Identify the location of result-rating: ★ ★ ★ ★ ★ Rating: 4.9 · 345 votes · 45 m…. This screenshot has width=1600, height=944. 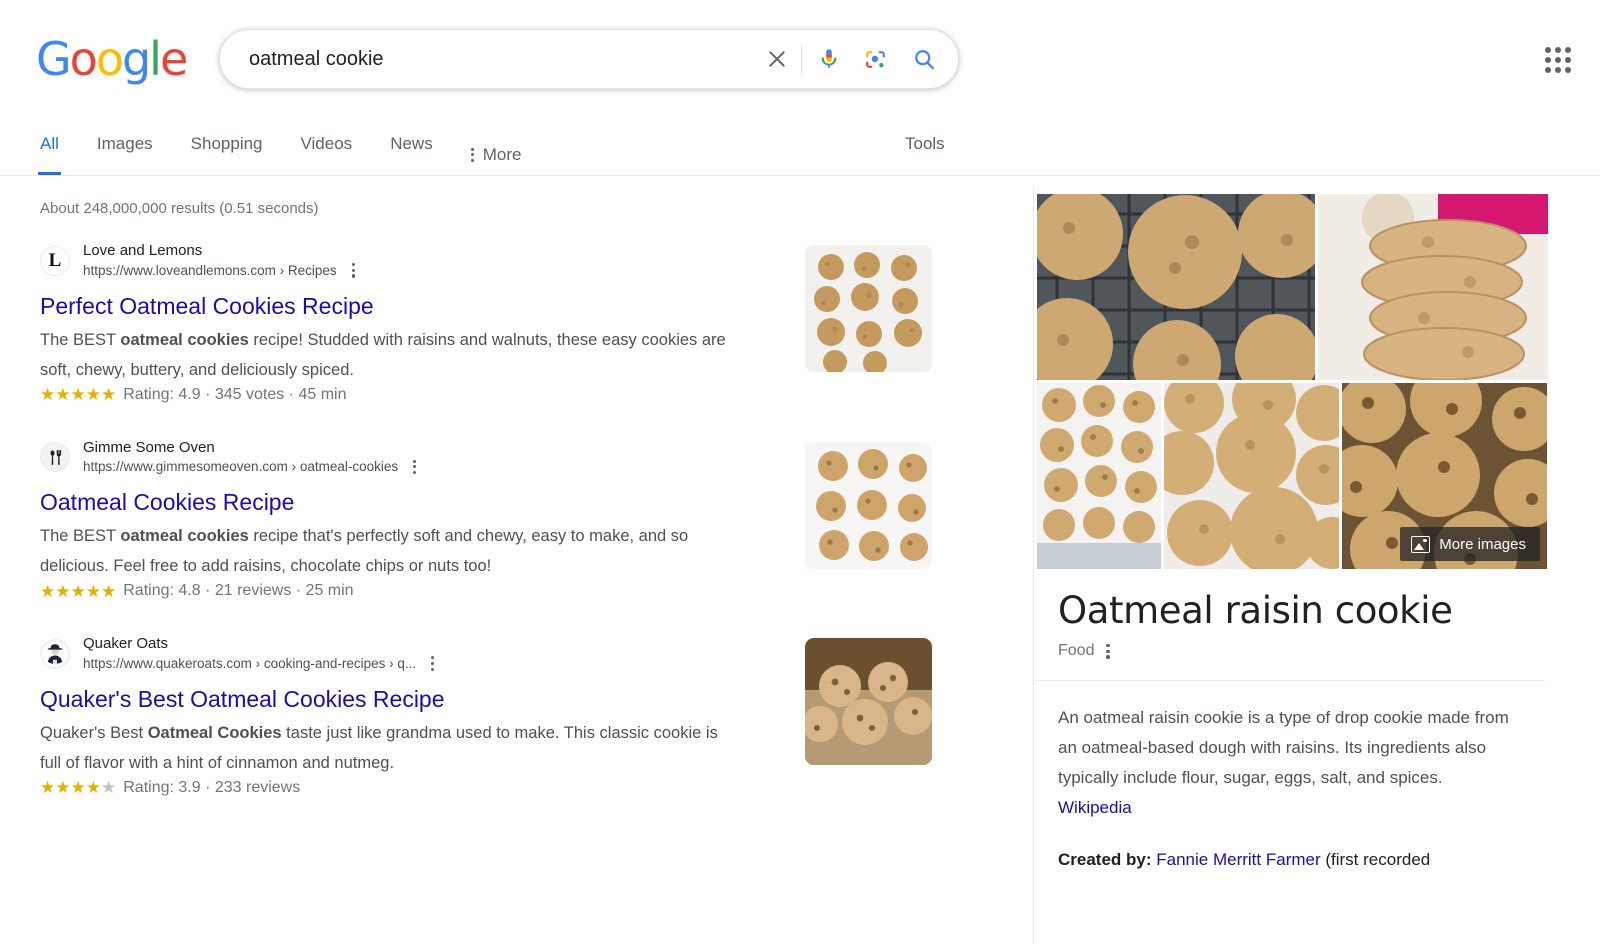
(520, 395).